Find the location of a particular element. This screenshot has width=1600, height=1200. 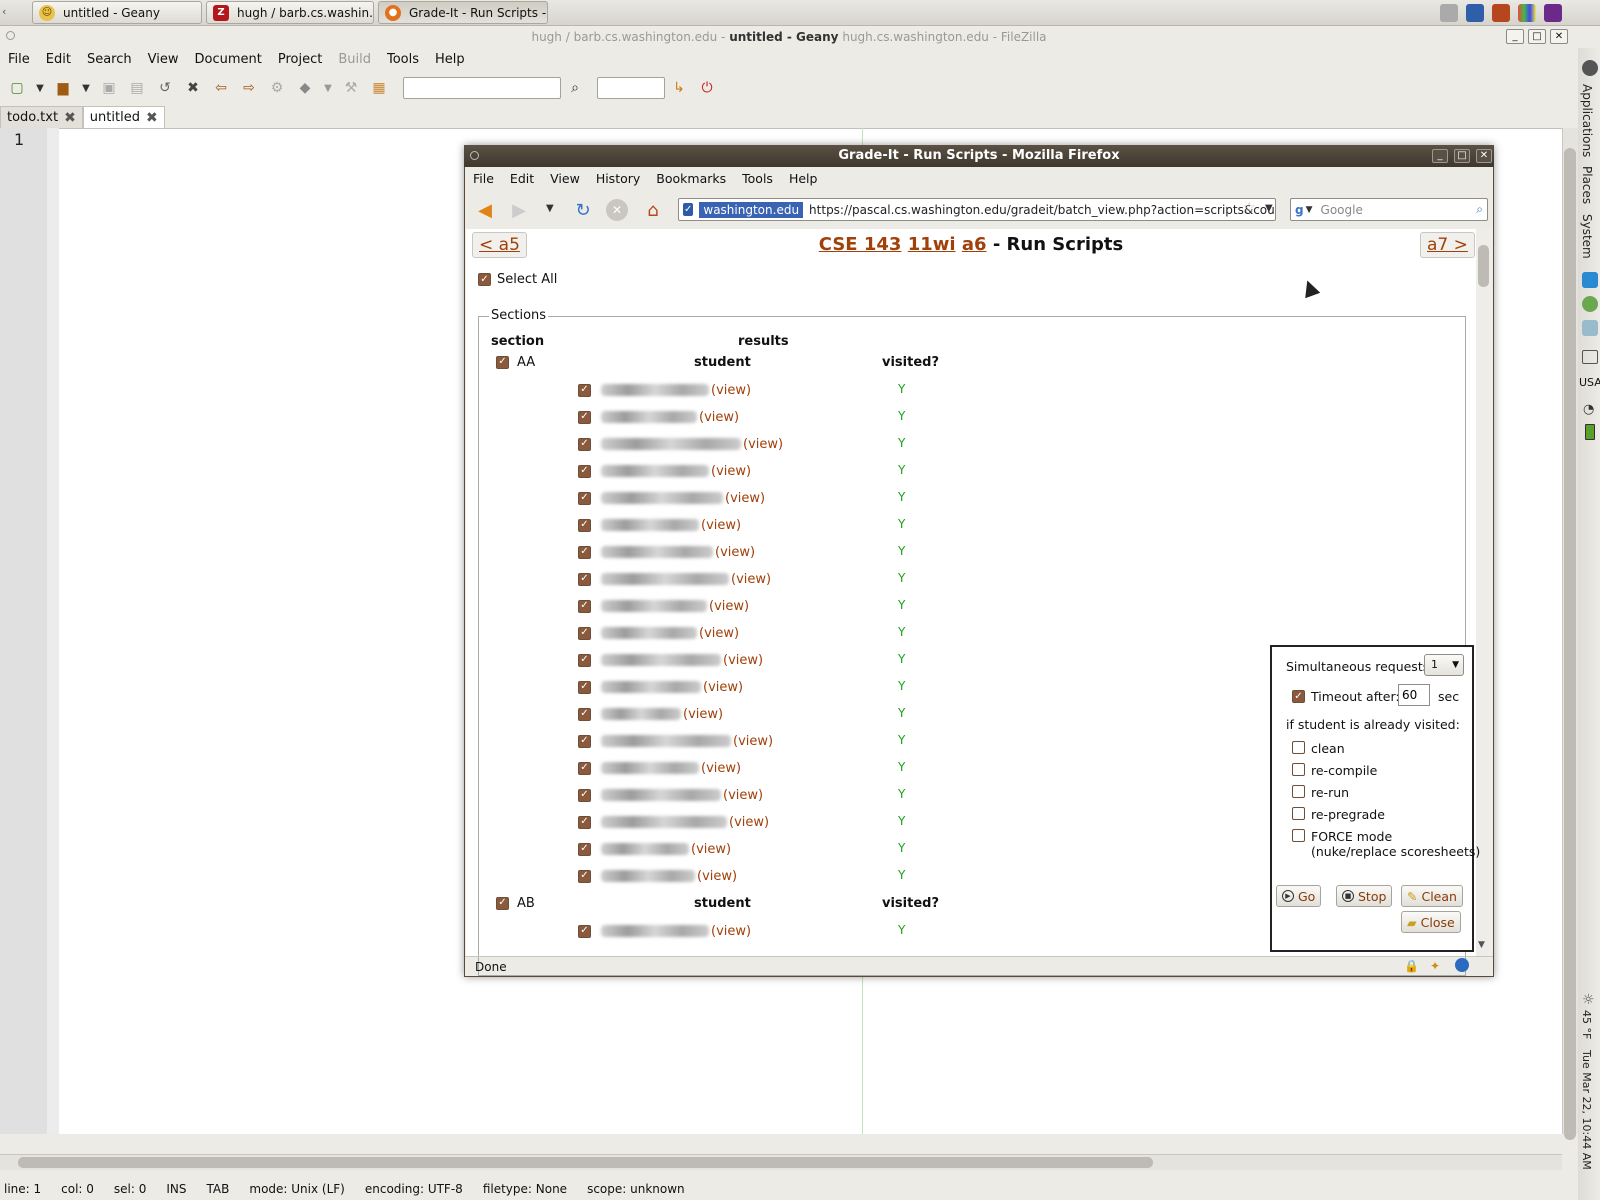

tab-untitled: untitled ✖ is located at coordinates (123, 117).